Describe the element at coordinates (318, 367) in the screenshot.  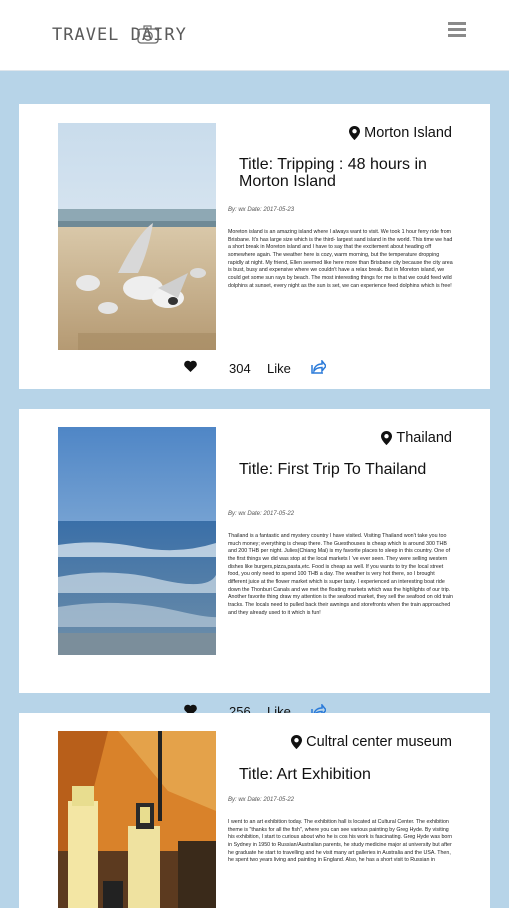
I see `share-icon` at that location.